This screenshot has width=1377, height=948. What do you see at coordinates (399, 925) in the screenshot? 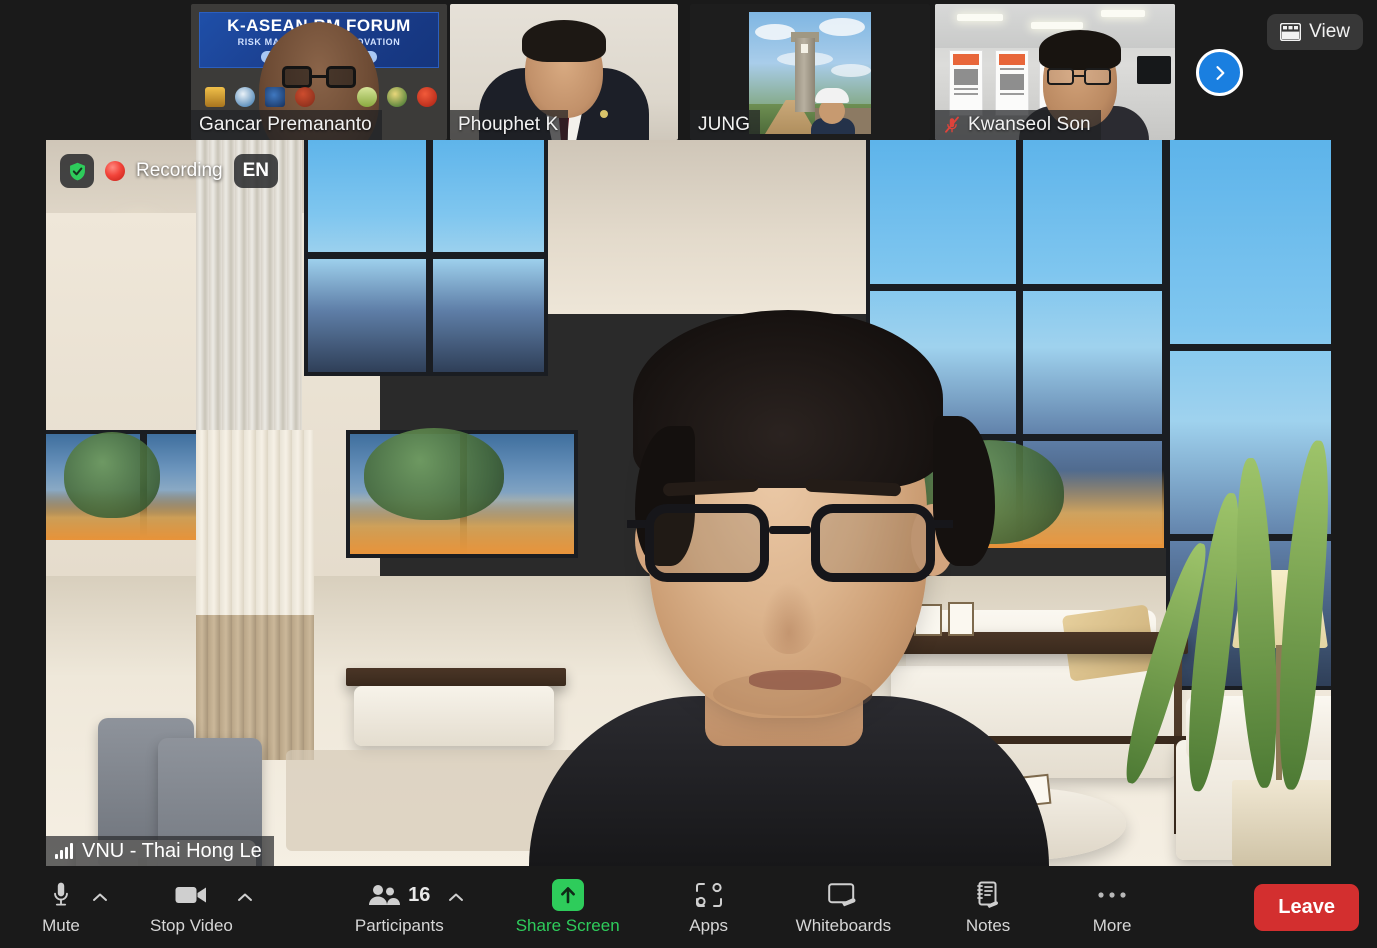
I see `participants-button-label: Participants` at bounding box center [399, 925].